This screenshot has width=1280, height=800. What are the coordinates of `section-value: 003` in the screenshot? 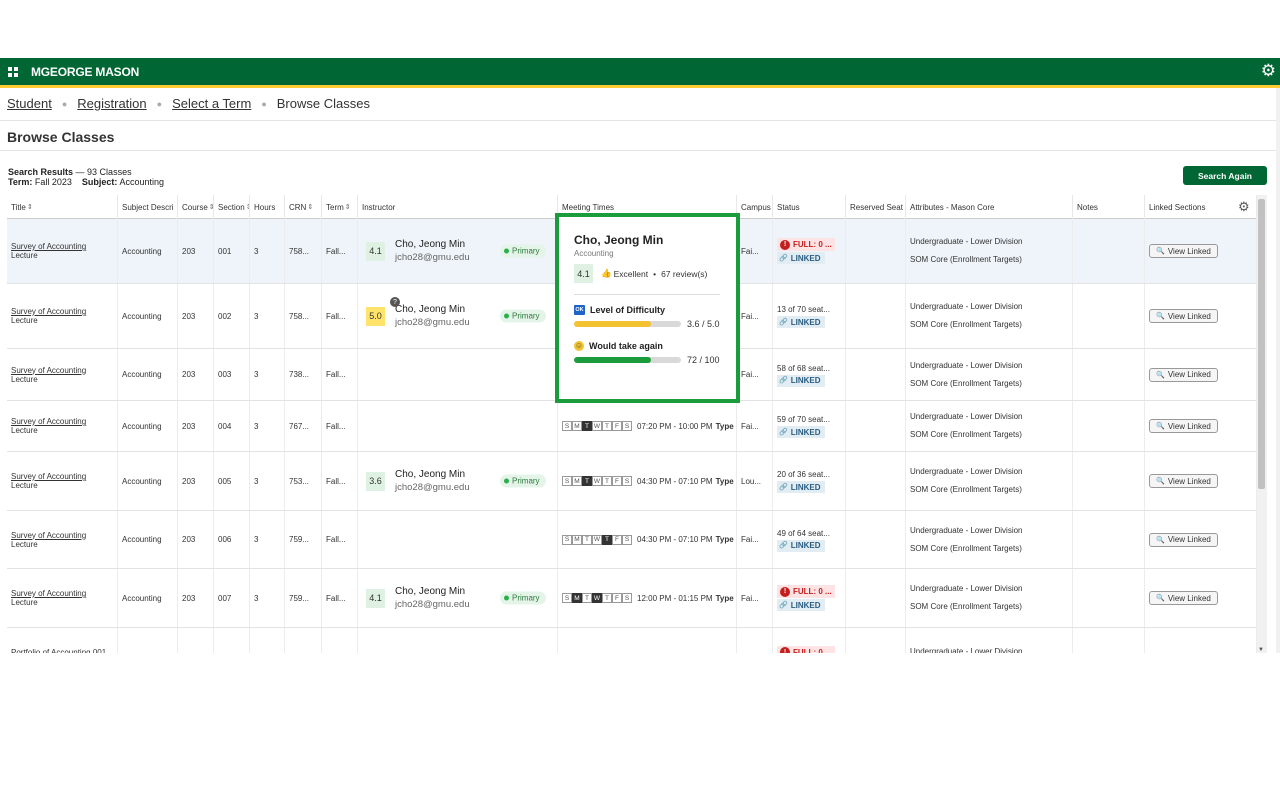 It's located at (225, 374).